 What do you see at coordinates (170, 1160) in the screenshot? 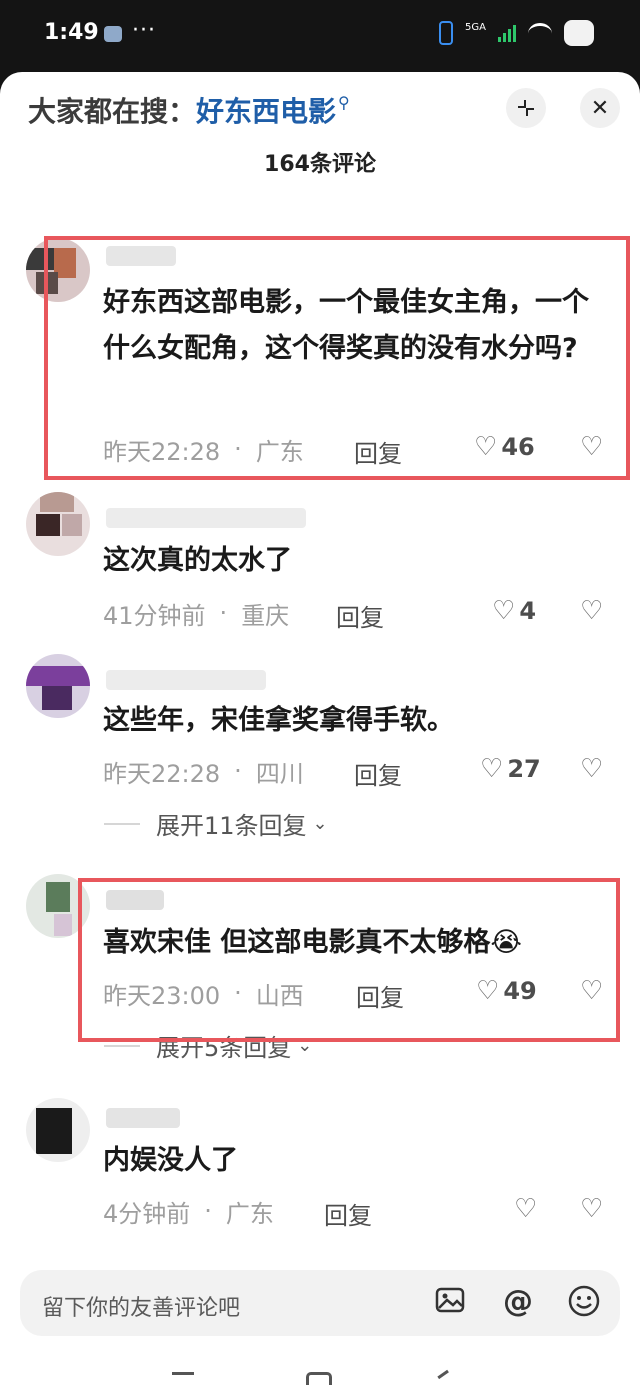
I see `comment-text: 内娱没人了` at bounding box center [170, 1160].